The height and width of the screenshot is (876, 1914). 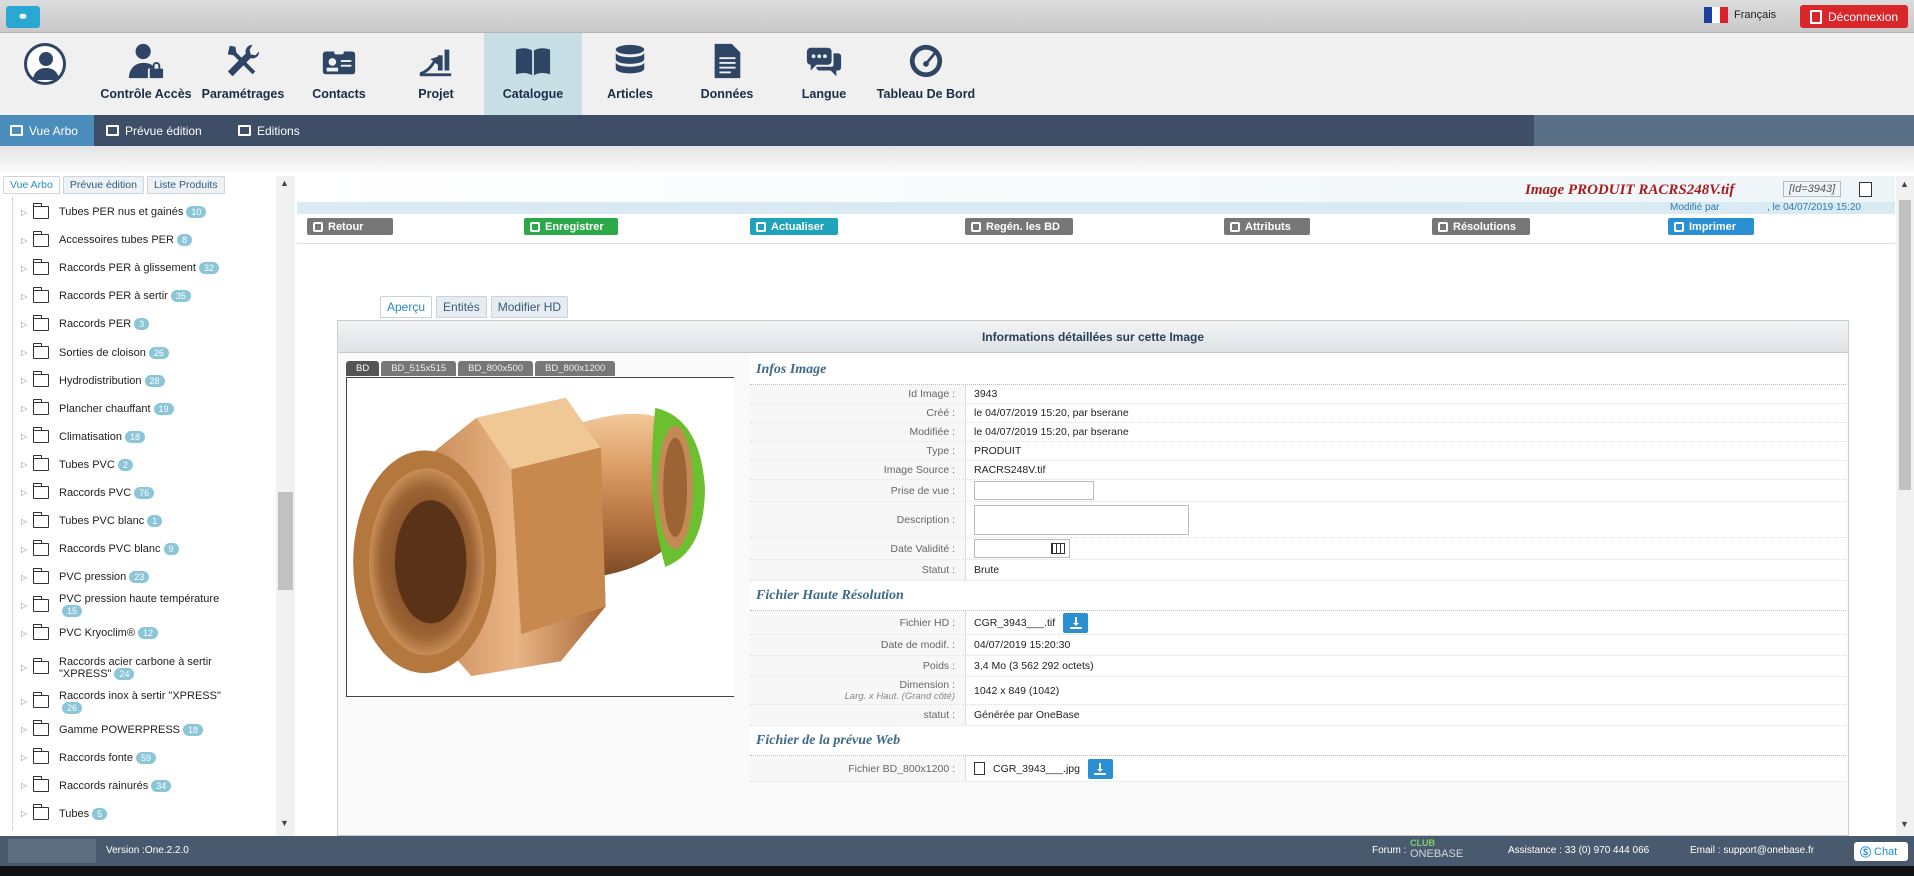 I want to click on imprimer-button: Imprimer, so click(x=1711, y=226).